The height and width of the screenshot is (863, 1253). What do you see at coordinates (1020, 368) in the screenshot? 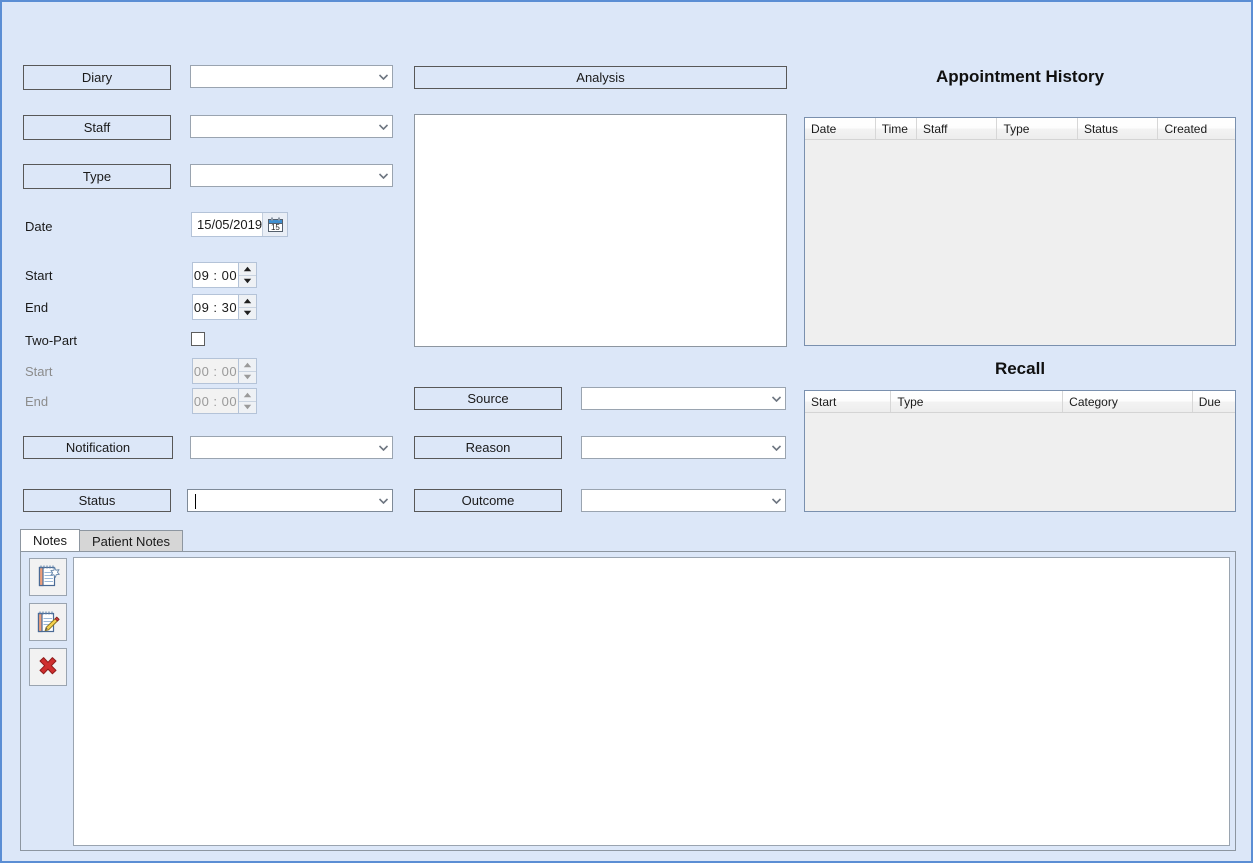
I see `recall-title: Recall` at bounding box center [1020, 368].